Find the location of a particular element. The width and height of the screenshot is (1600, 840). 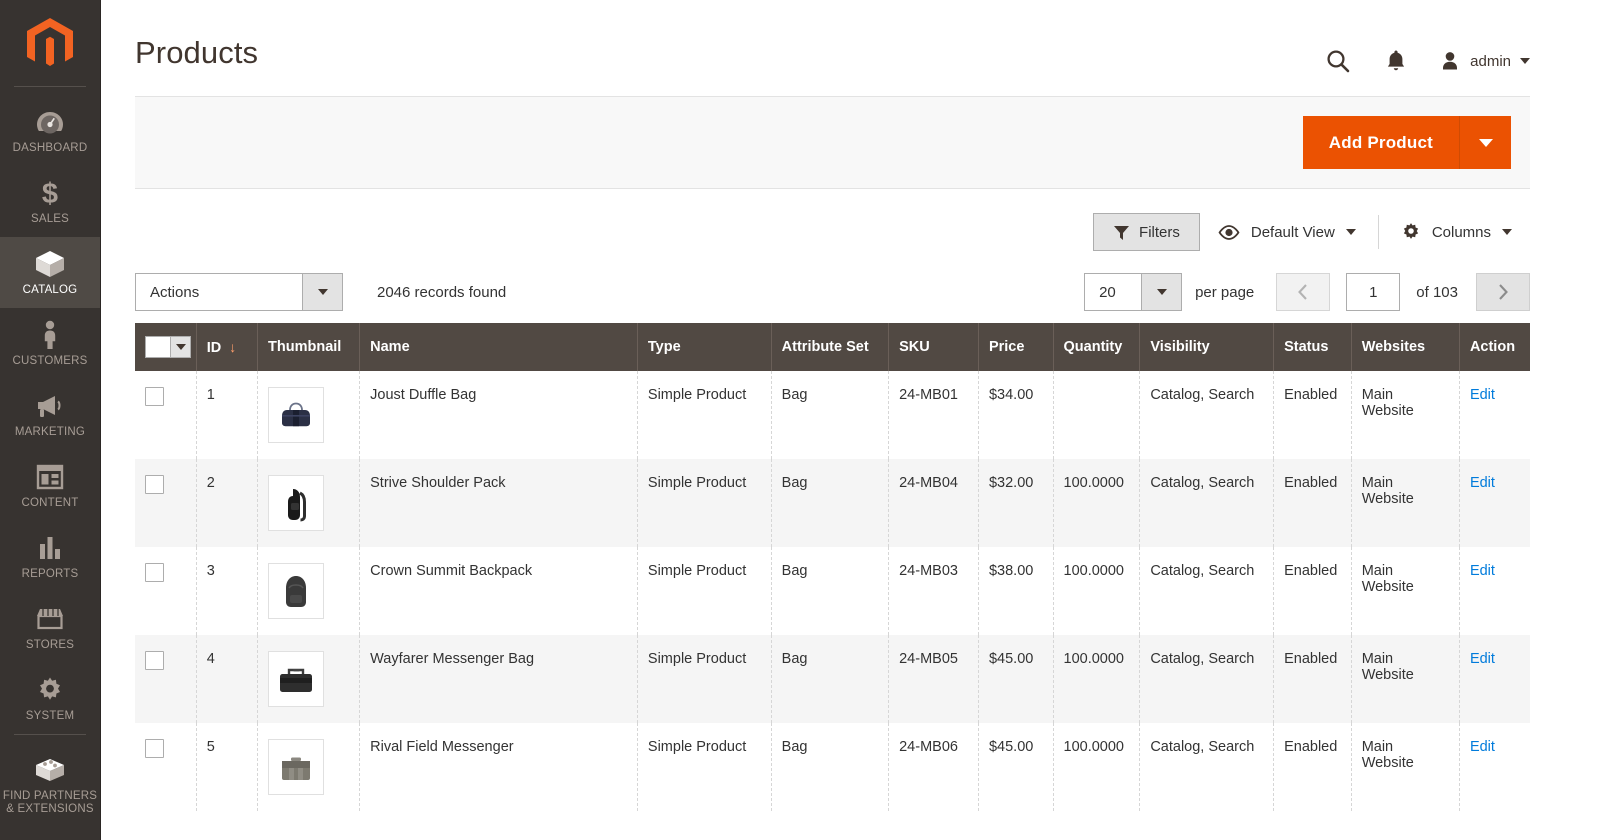

sidebar-item-dashboard: DASHBOARD is located at coordinates (50, 130).